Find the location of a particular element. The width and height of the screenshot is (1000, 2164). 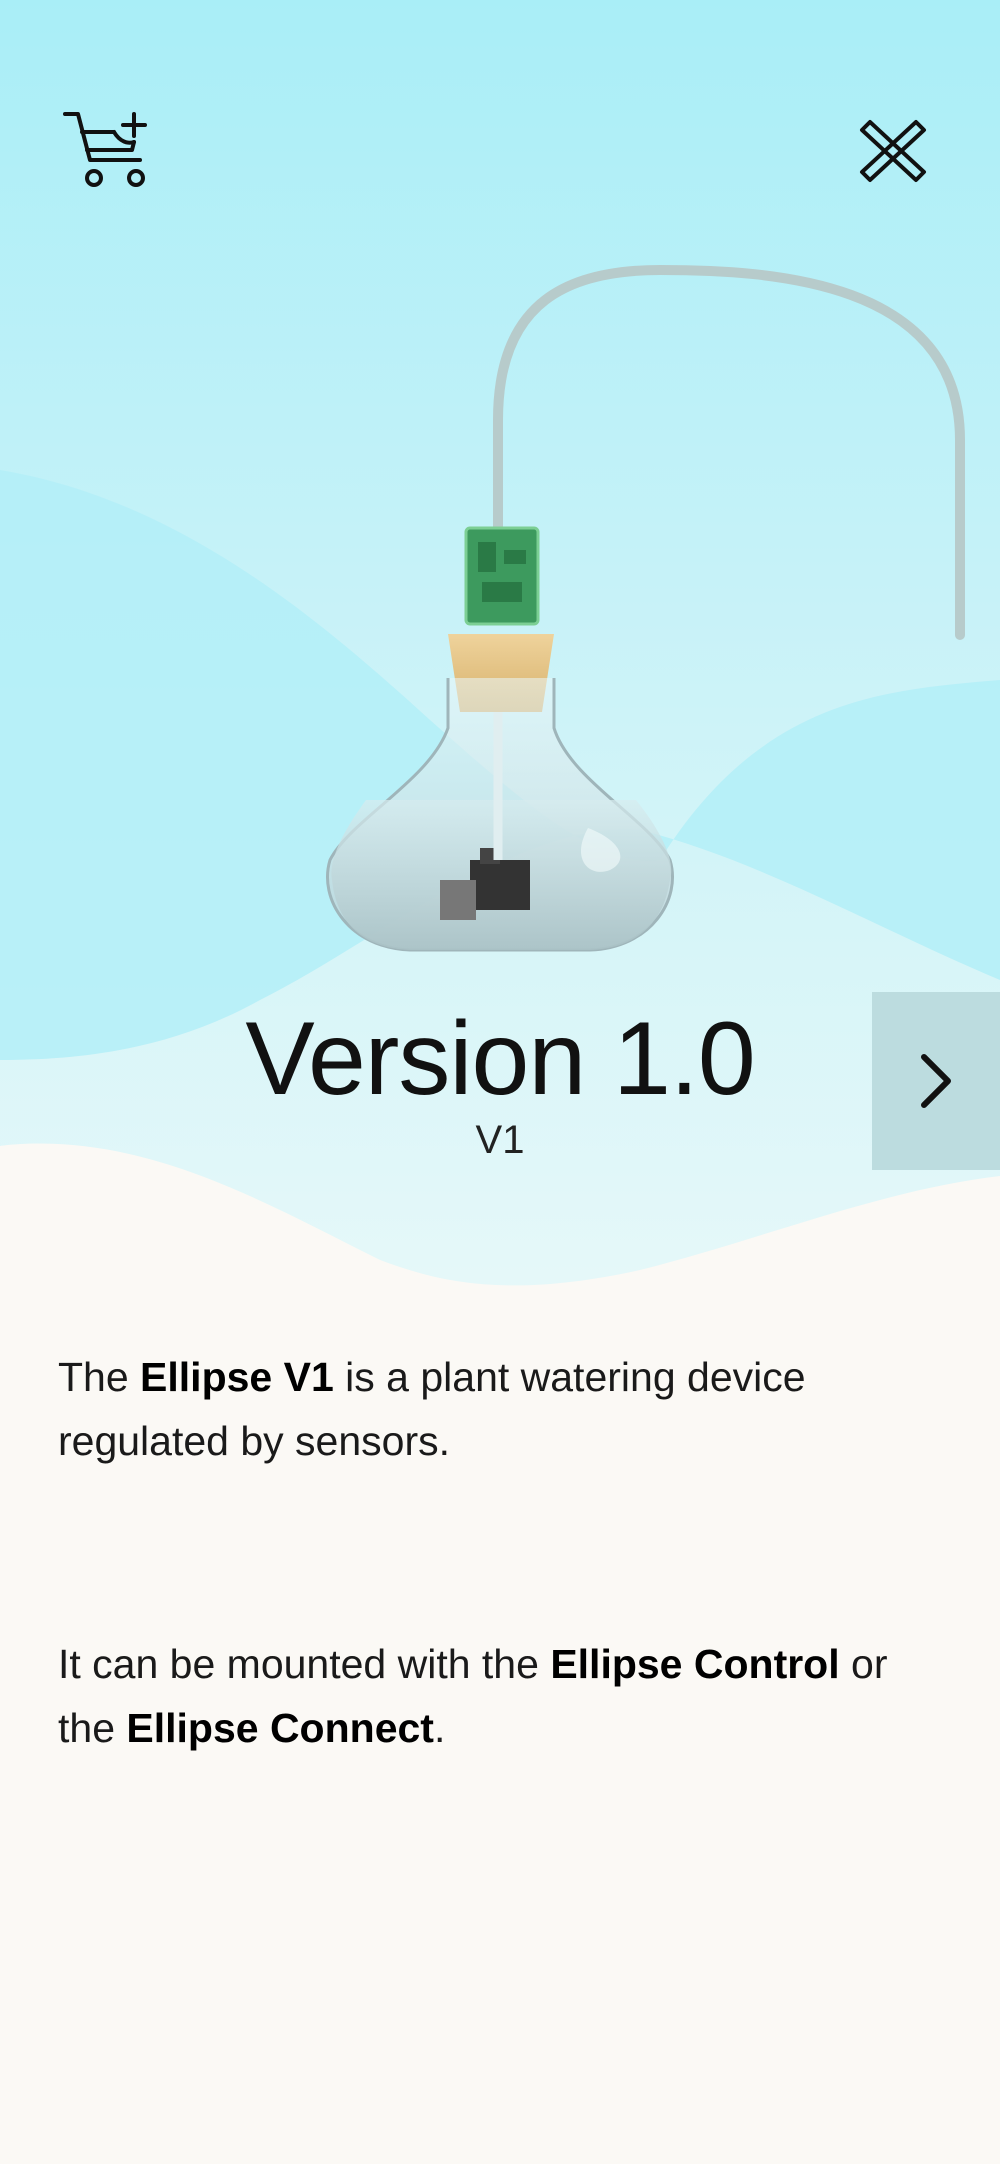

product-name-emphasis: Ellipse V1 is located at coordinates (237, 1377).